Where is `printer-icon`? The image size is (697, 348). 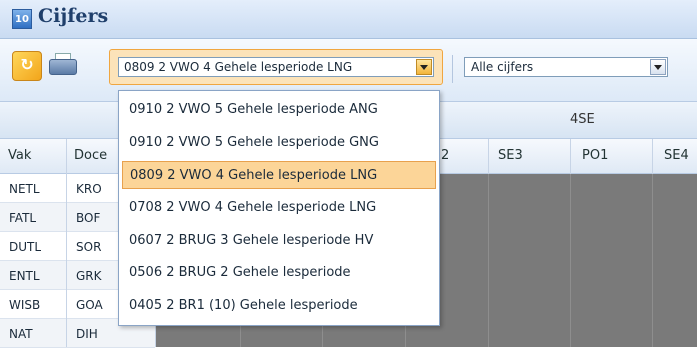 printer-icon is located at coordinates (62, 65).